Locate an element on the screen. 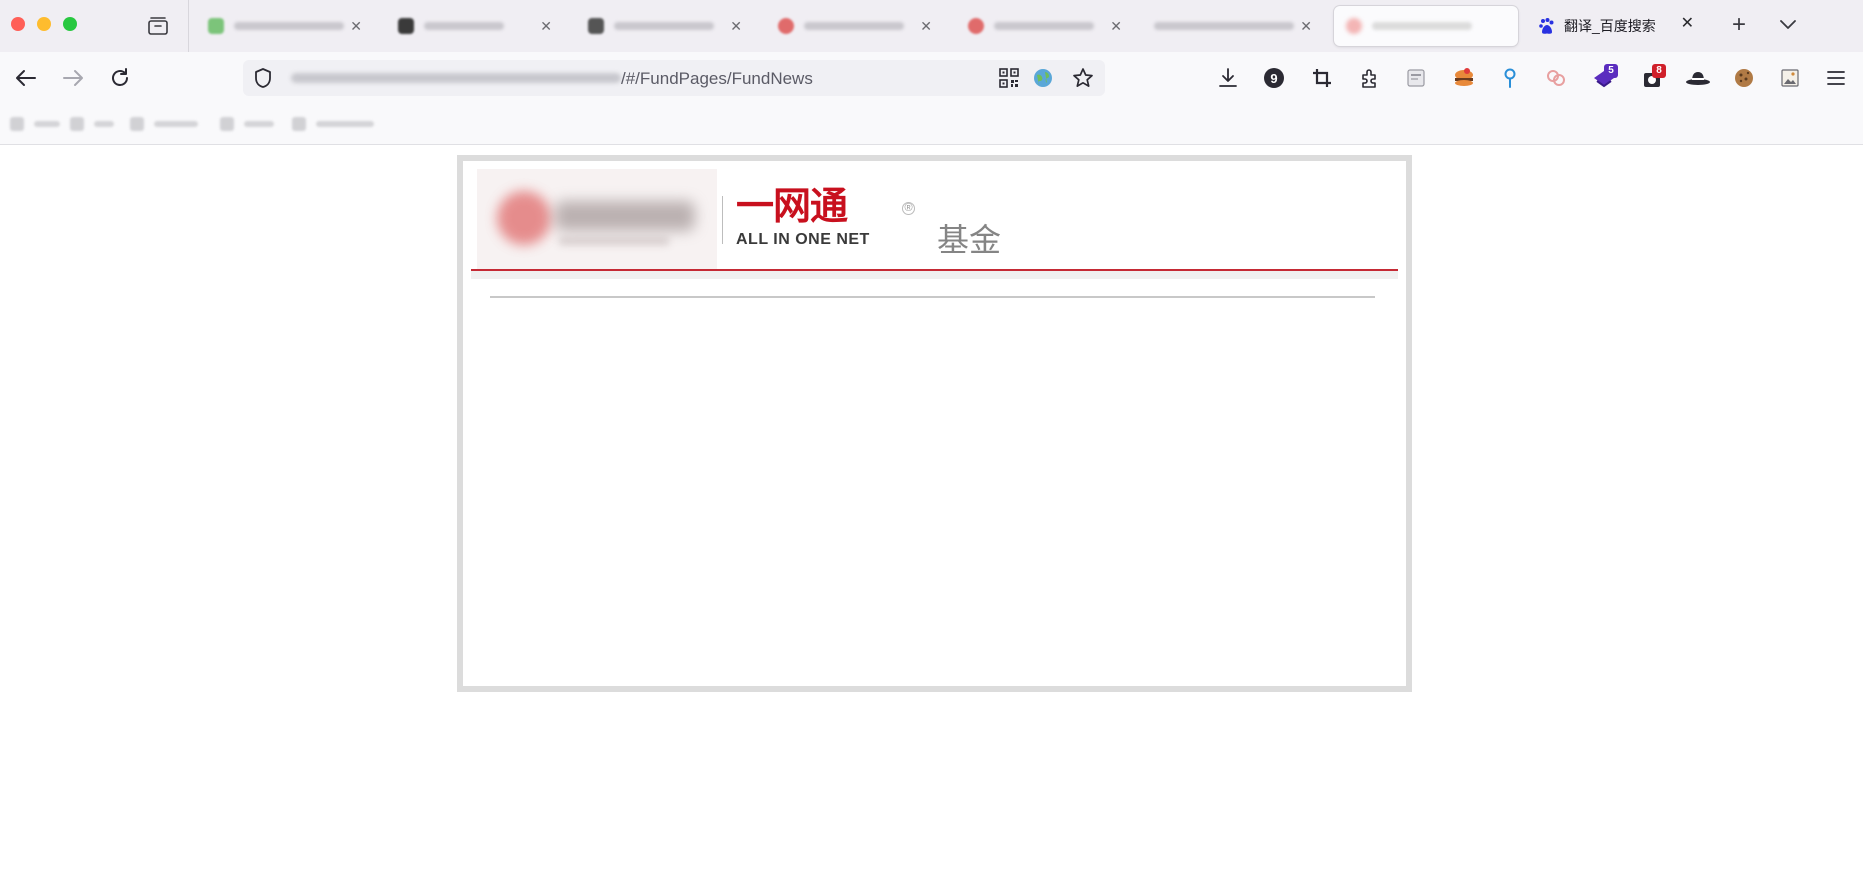 This screenshot has height=876, width=1863. globe-icon is located at coordinates (1043, 78).